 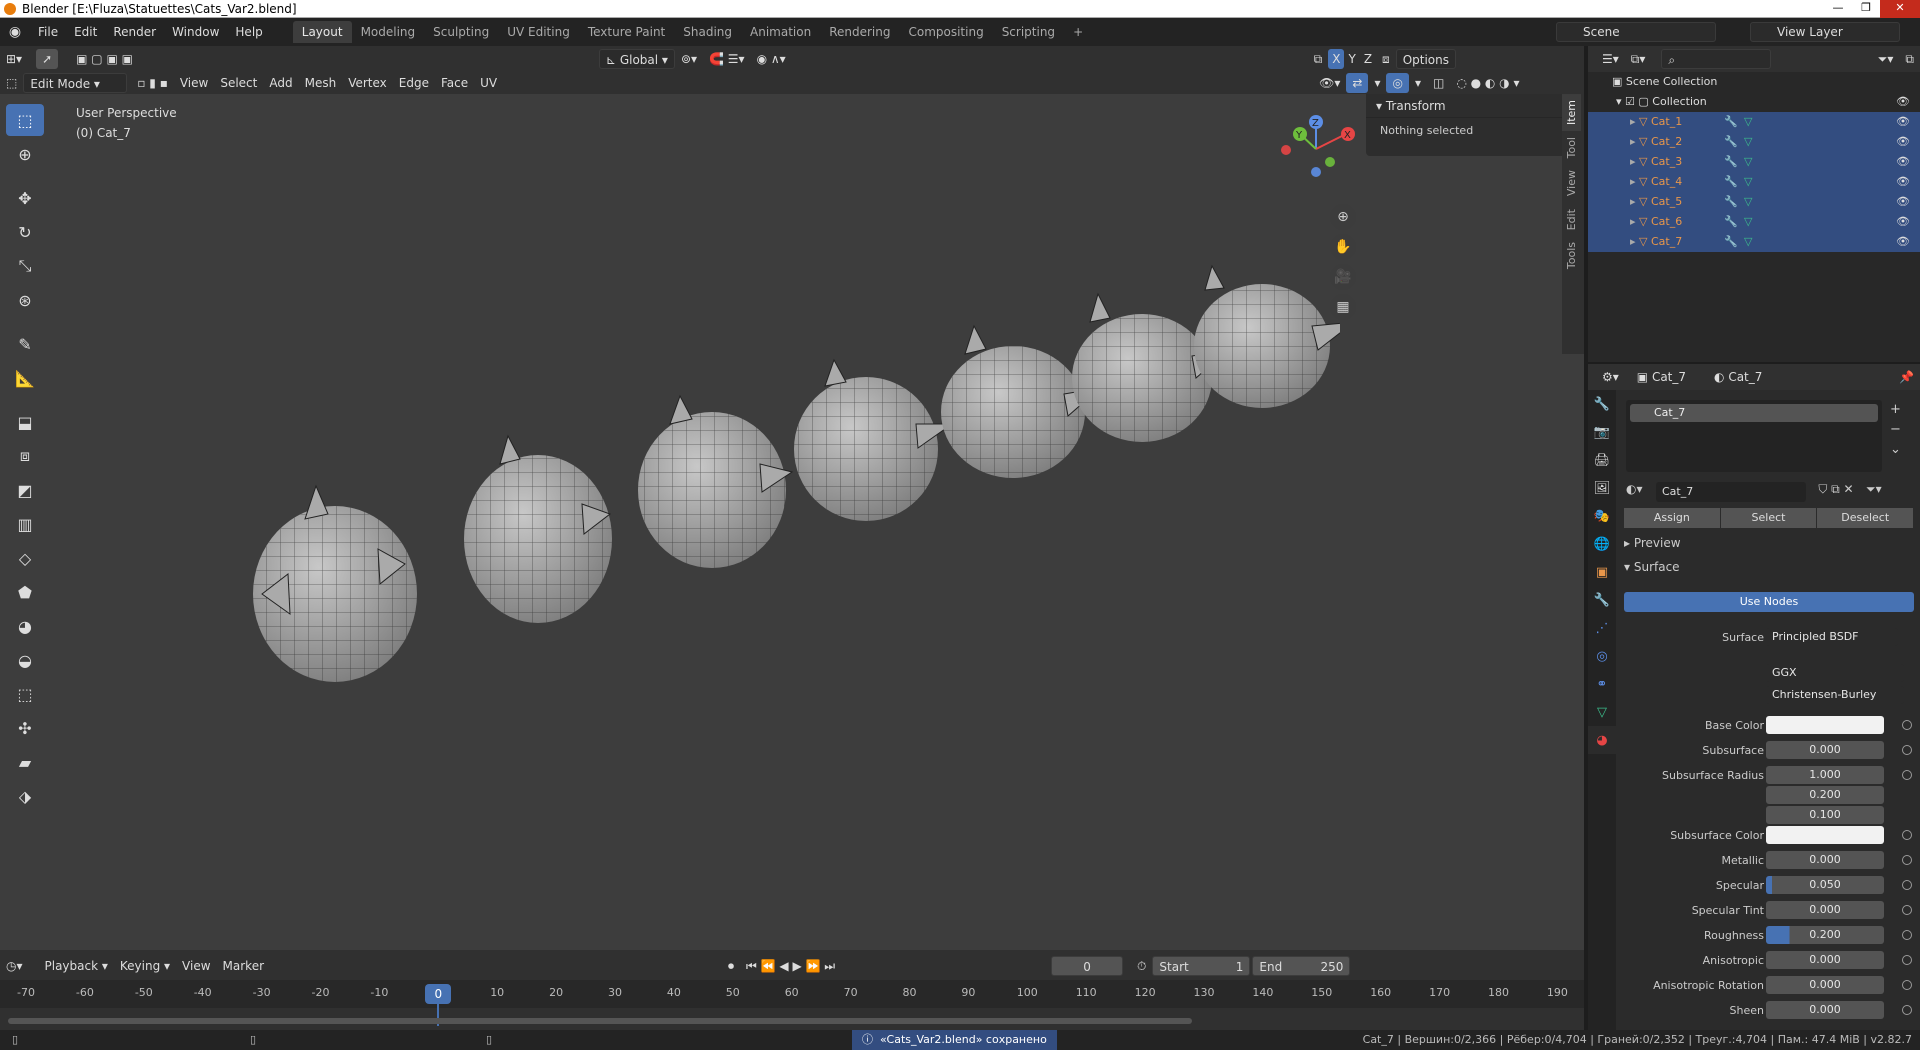 I want to click on record-icon: ⏺, so click(x=731, y=966).